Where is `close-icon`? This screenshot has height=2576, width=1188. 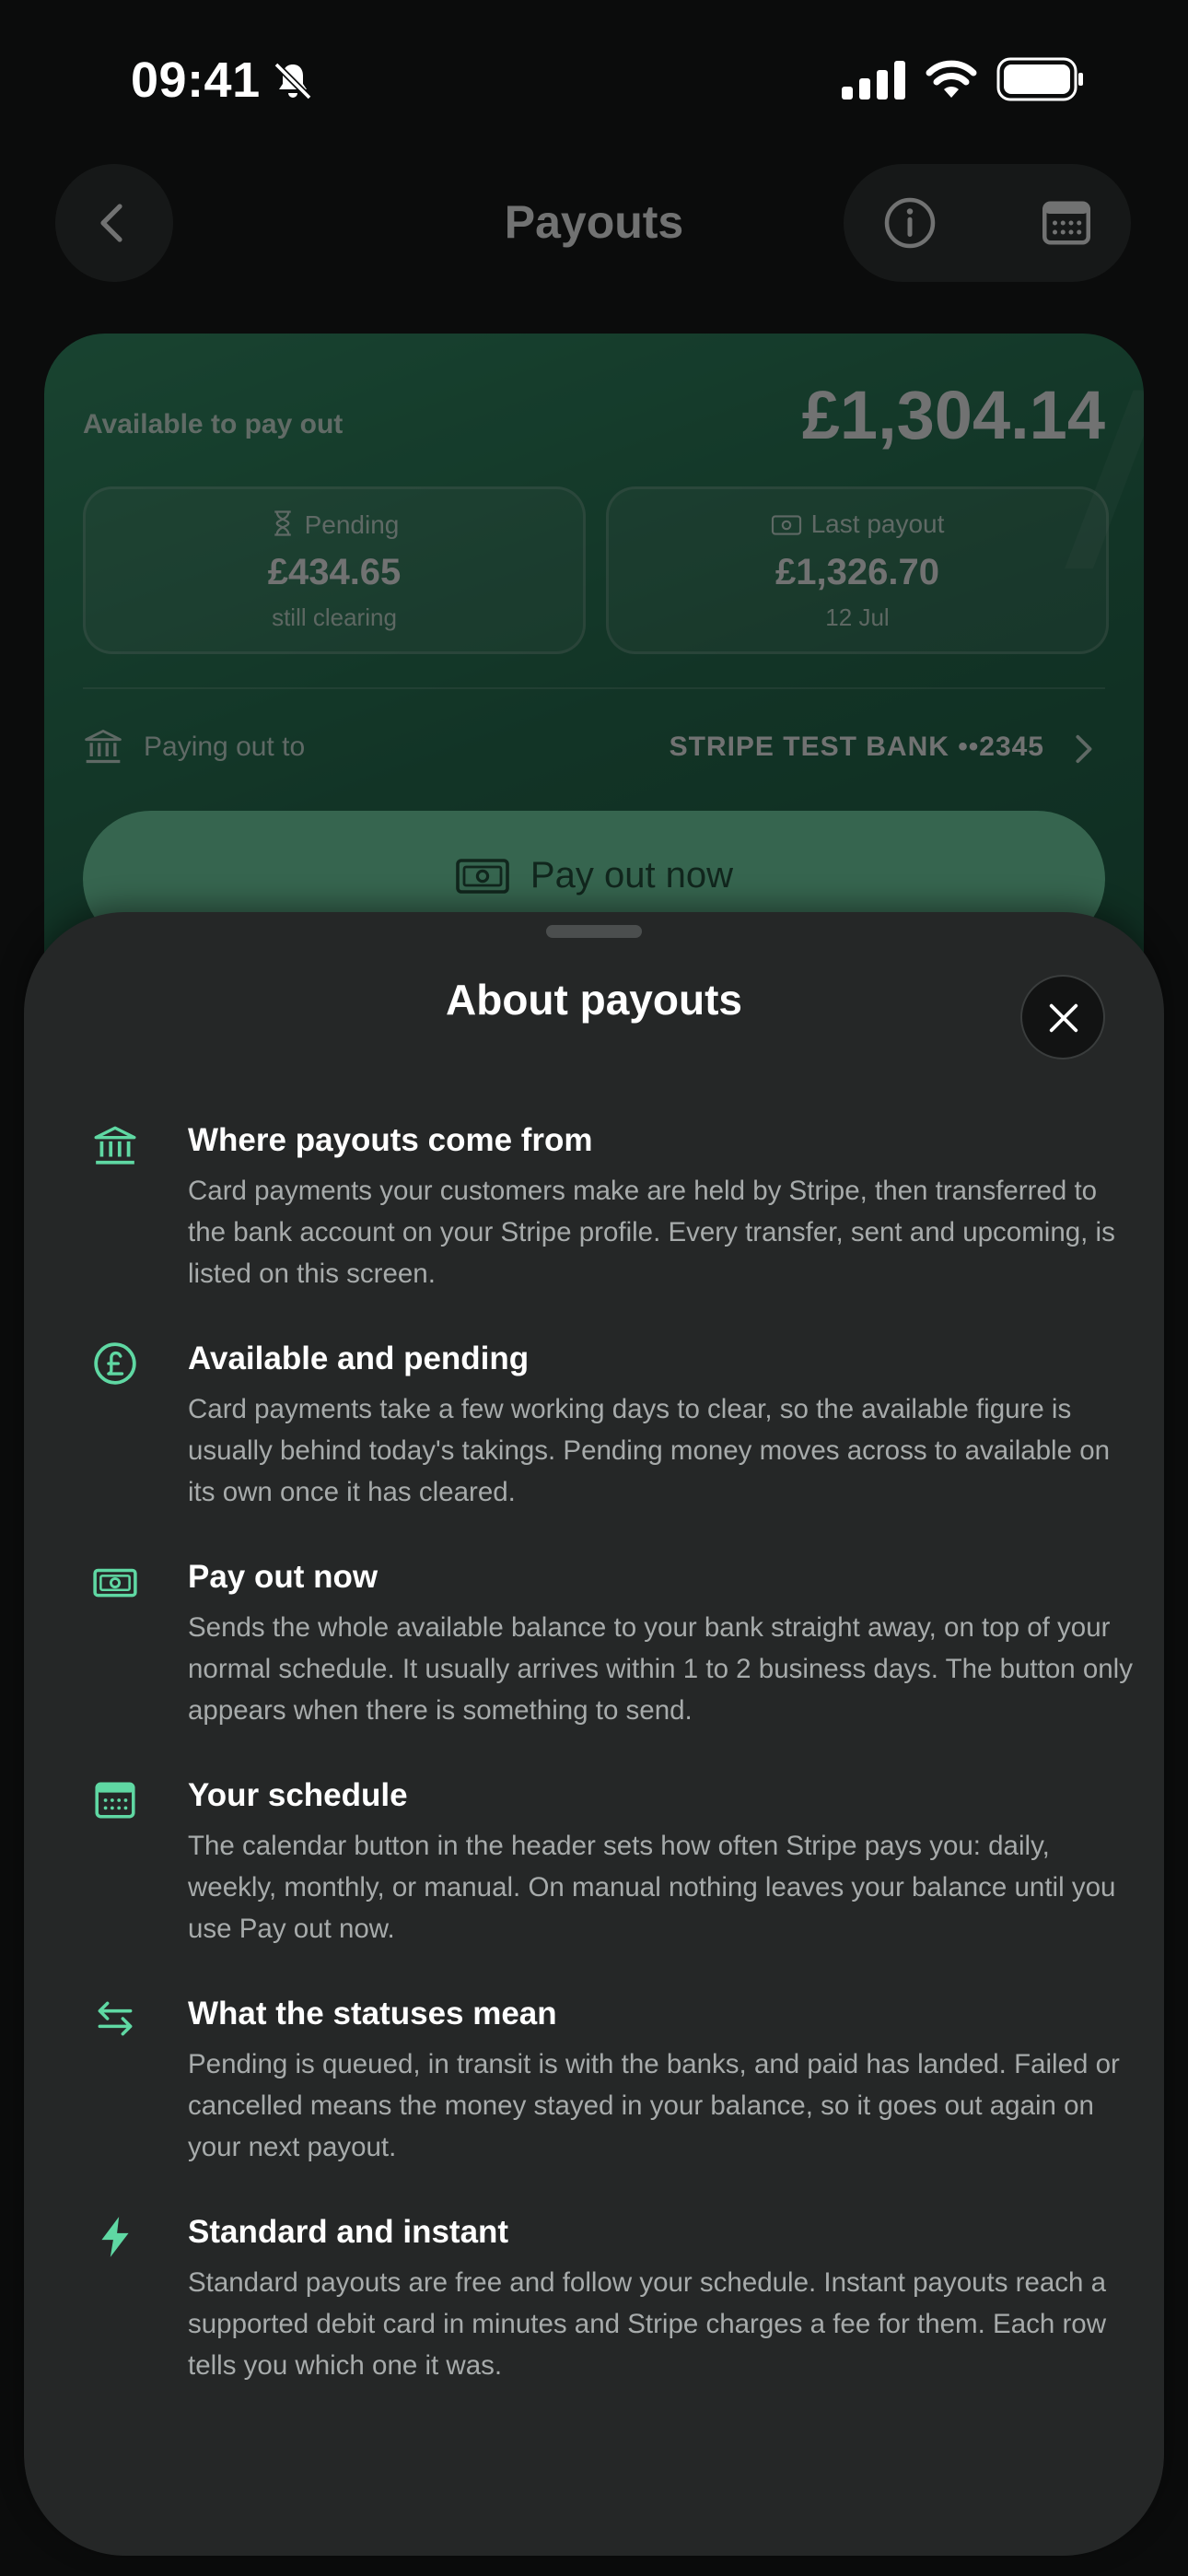 close-icon is located at coordinates (1063, 1018).